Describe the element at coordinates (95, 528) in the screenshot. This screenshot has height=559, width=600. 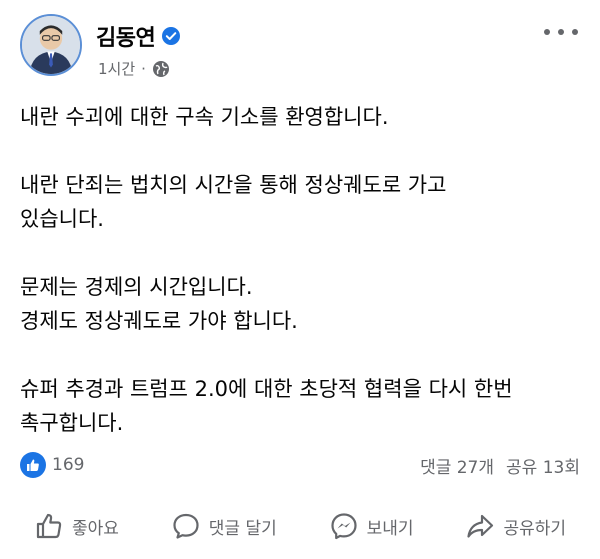
I see `like-label: 좋아요` at that location.